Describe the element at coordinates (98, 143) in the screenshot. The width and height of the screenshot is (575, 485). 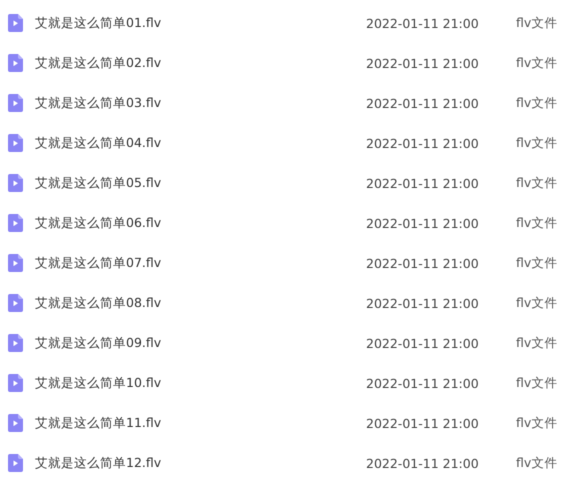
I see `file-name: 艾就是这么简单04.flv` at that location.